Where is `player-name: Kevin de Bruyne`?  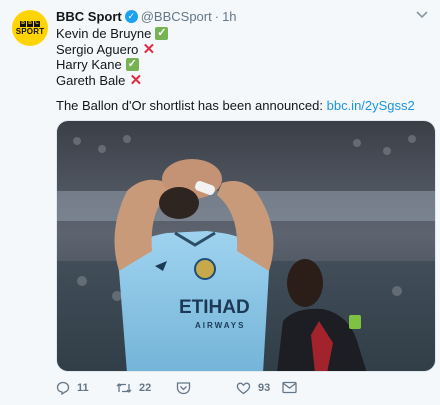 player-name: Kevin de Bruyne is located at coordinates (104, 33).